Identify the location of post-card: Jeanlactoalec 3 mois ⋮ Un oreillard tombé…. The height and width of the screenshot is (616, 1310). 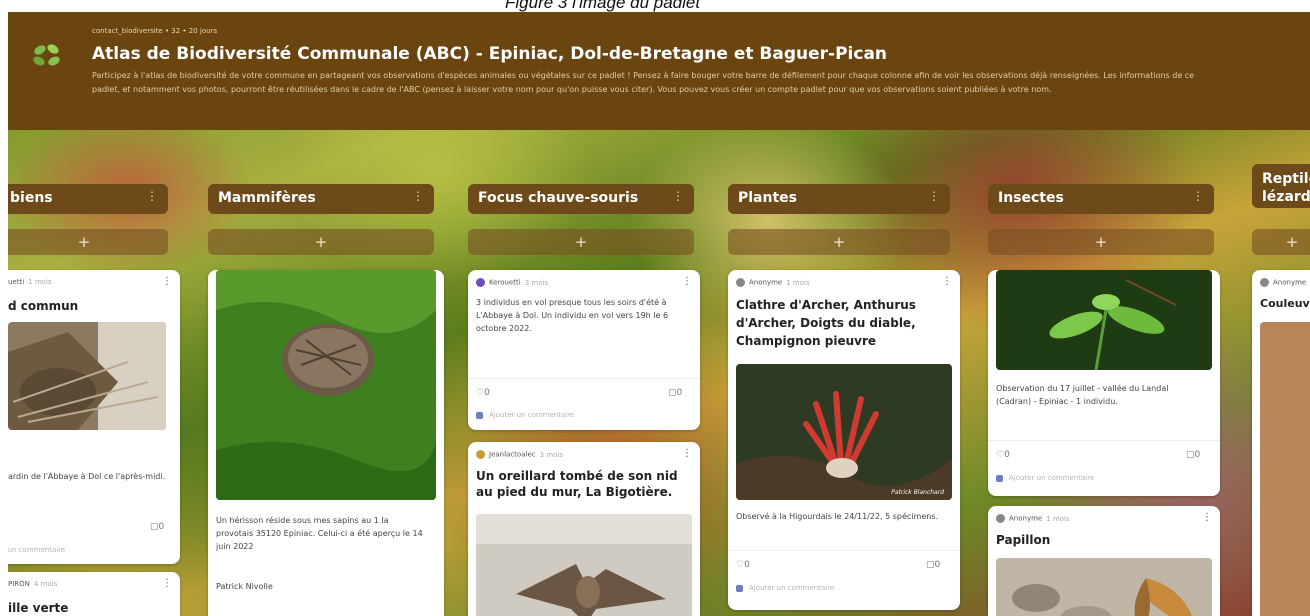
(584, 529).